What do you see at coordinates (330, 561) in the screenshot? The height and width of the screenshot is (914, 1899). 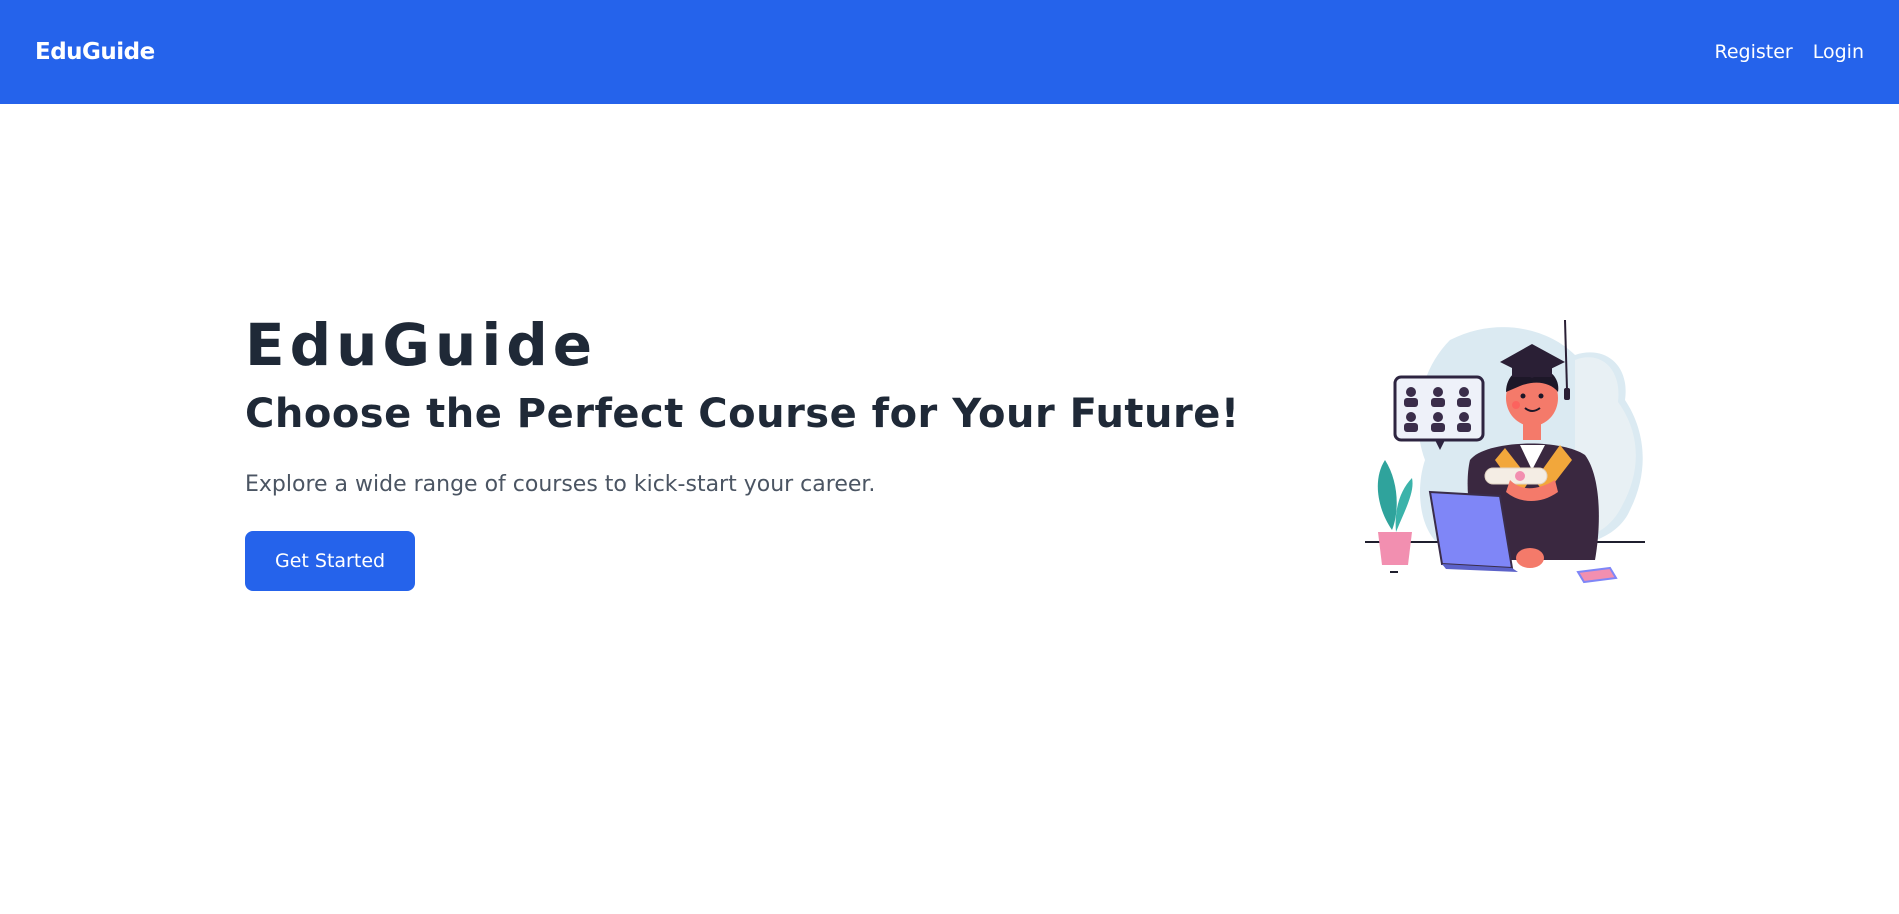 I see `get-started-button: Get Started` at bounding box center [330, 561].